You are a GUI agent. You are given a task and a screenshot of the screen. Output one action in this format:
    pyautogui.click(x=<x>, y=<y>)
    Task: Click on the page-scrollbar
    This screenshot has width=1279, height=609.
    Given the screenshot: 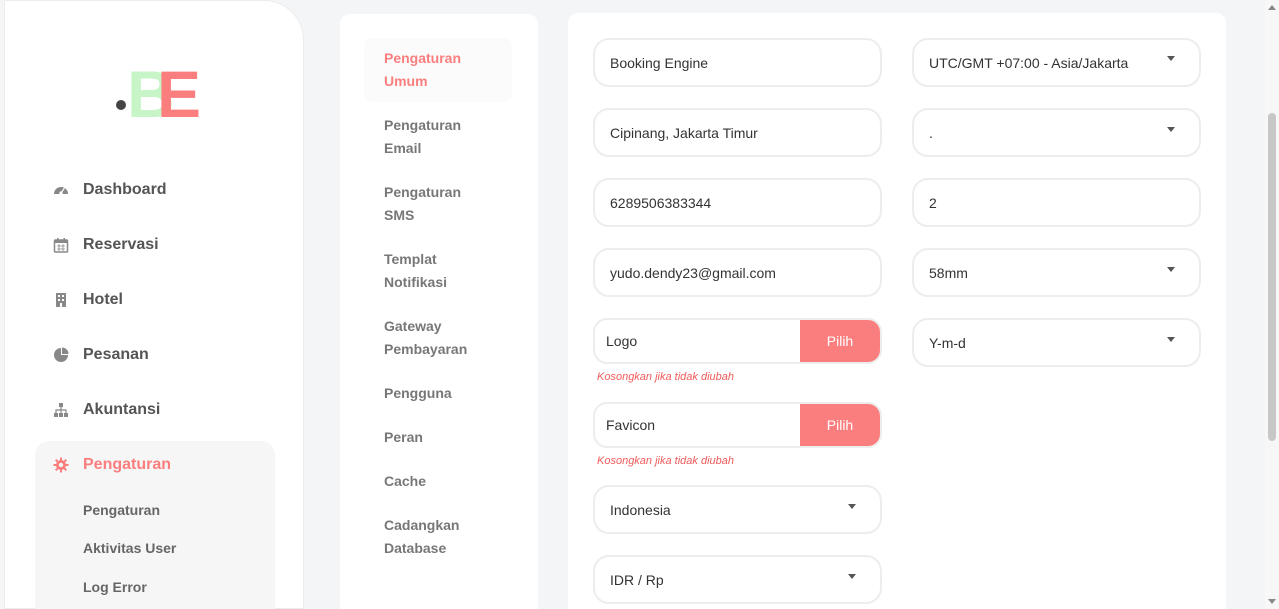 What is the action you would take?
    pyautogui.click(x=1272, y=304)
    